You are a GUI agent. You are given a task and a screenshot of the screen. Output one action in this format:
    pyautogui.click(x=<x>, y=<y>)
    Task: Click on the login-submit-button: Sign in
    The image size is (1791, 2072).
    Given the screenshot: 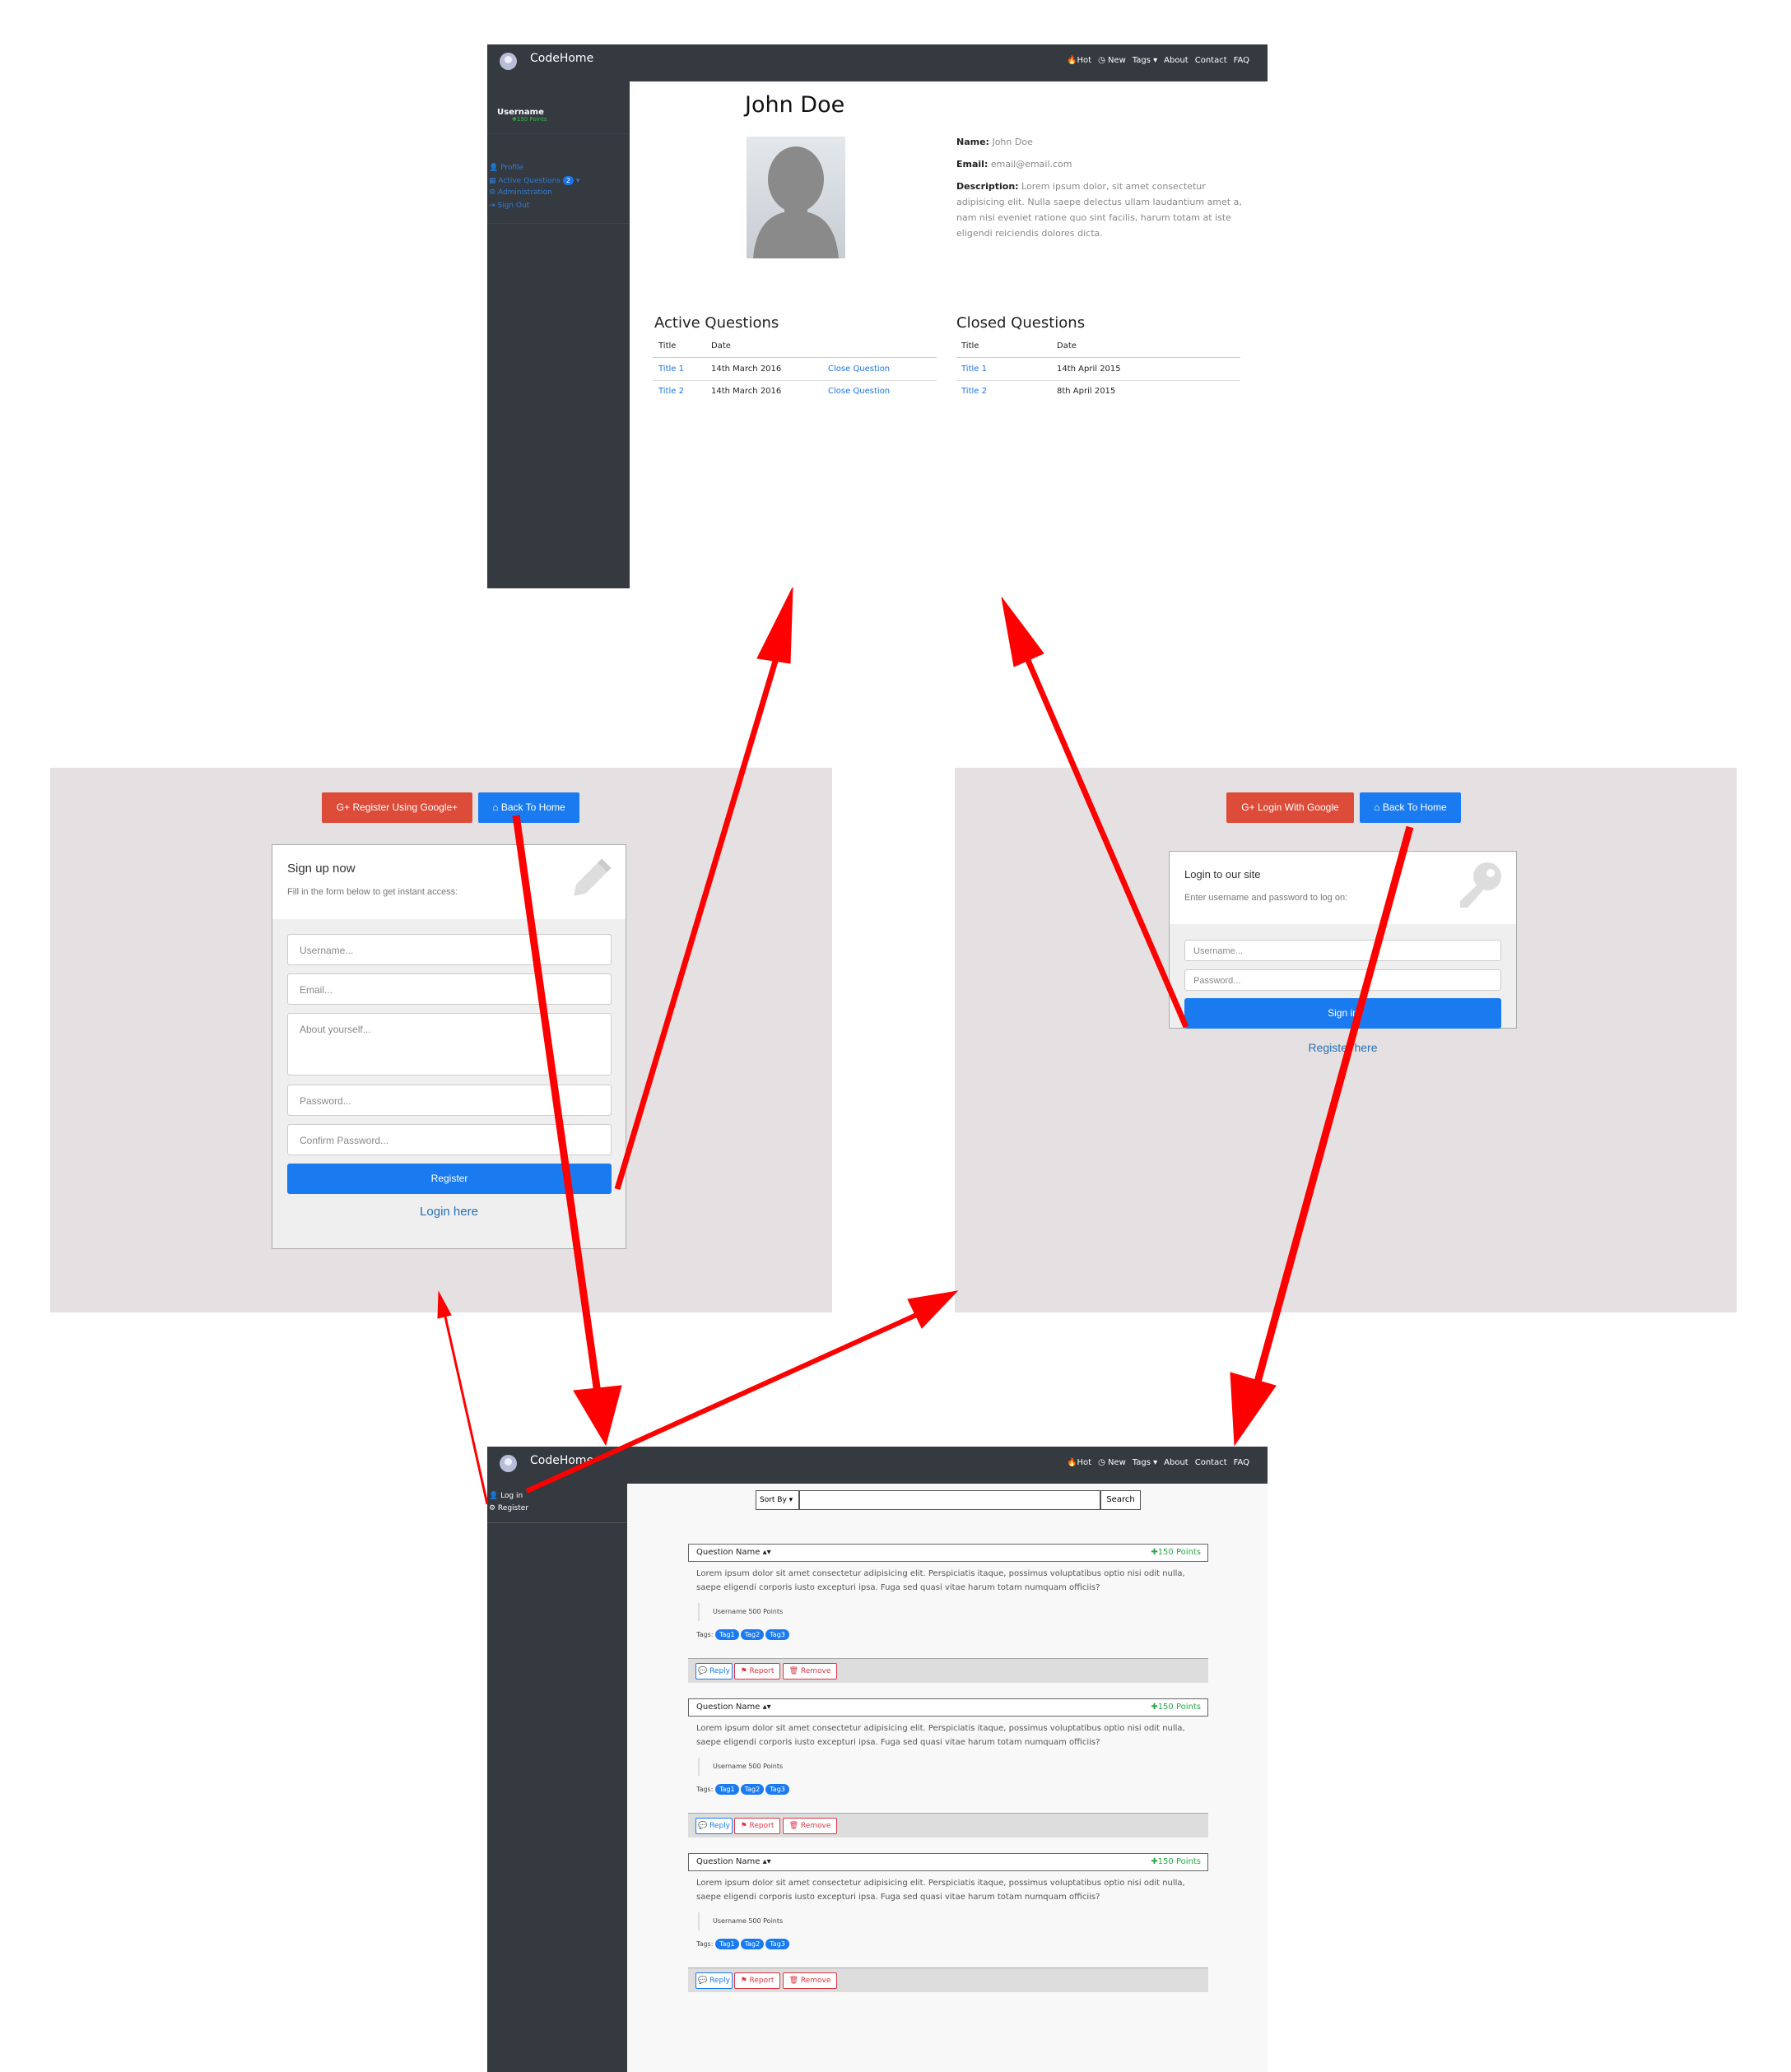 What is the action you would take?
    pyautogui.click(x=1342, y=1013)
    